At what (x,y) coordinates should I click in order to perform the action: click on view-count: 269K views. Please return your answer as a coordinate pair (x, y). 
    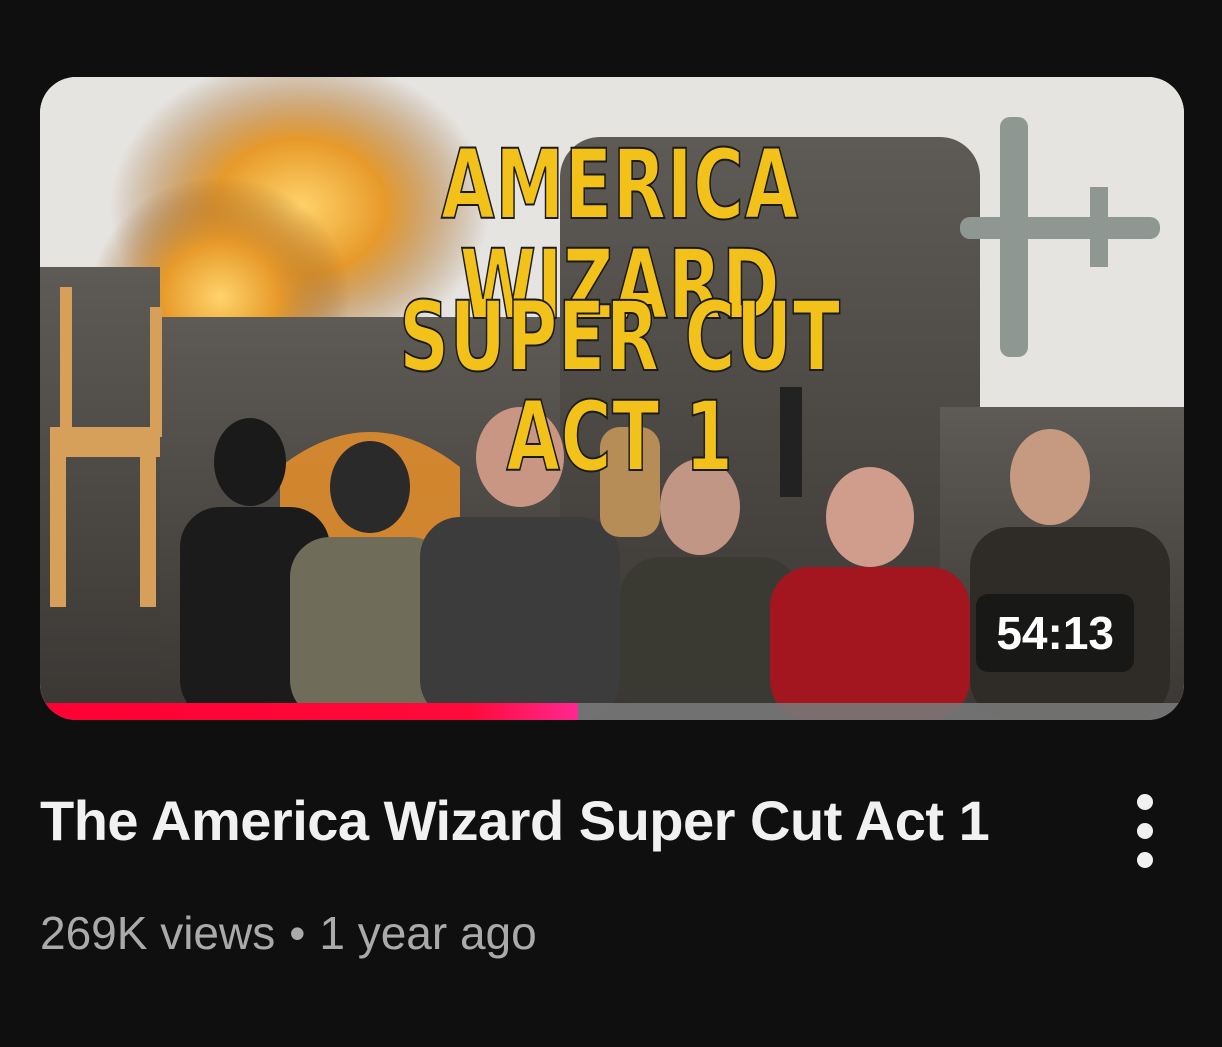
    Looking at the image, I should click on (158, 933).